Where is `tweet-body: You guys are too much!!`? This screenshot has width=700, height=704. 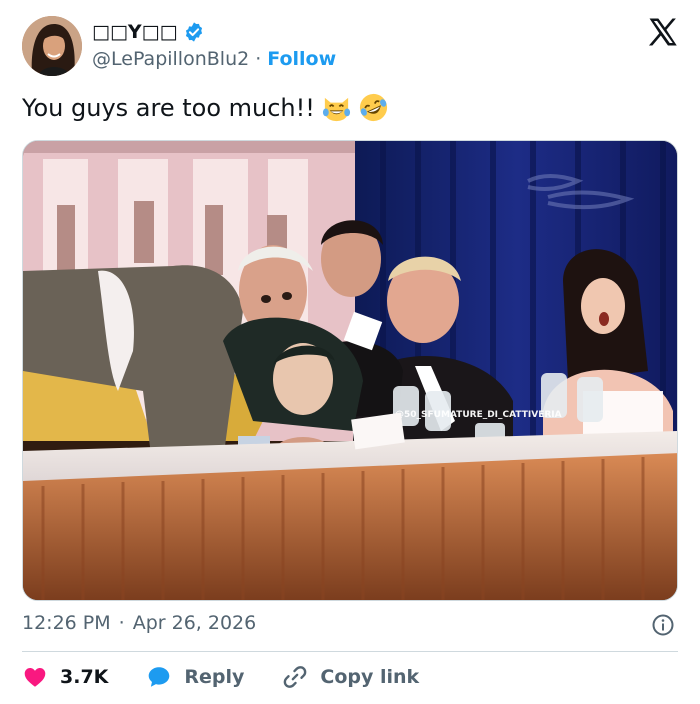 tweet-body: You guys are too much!! is located at coordinates (168, 107).